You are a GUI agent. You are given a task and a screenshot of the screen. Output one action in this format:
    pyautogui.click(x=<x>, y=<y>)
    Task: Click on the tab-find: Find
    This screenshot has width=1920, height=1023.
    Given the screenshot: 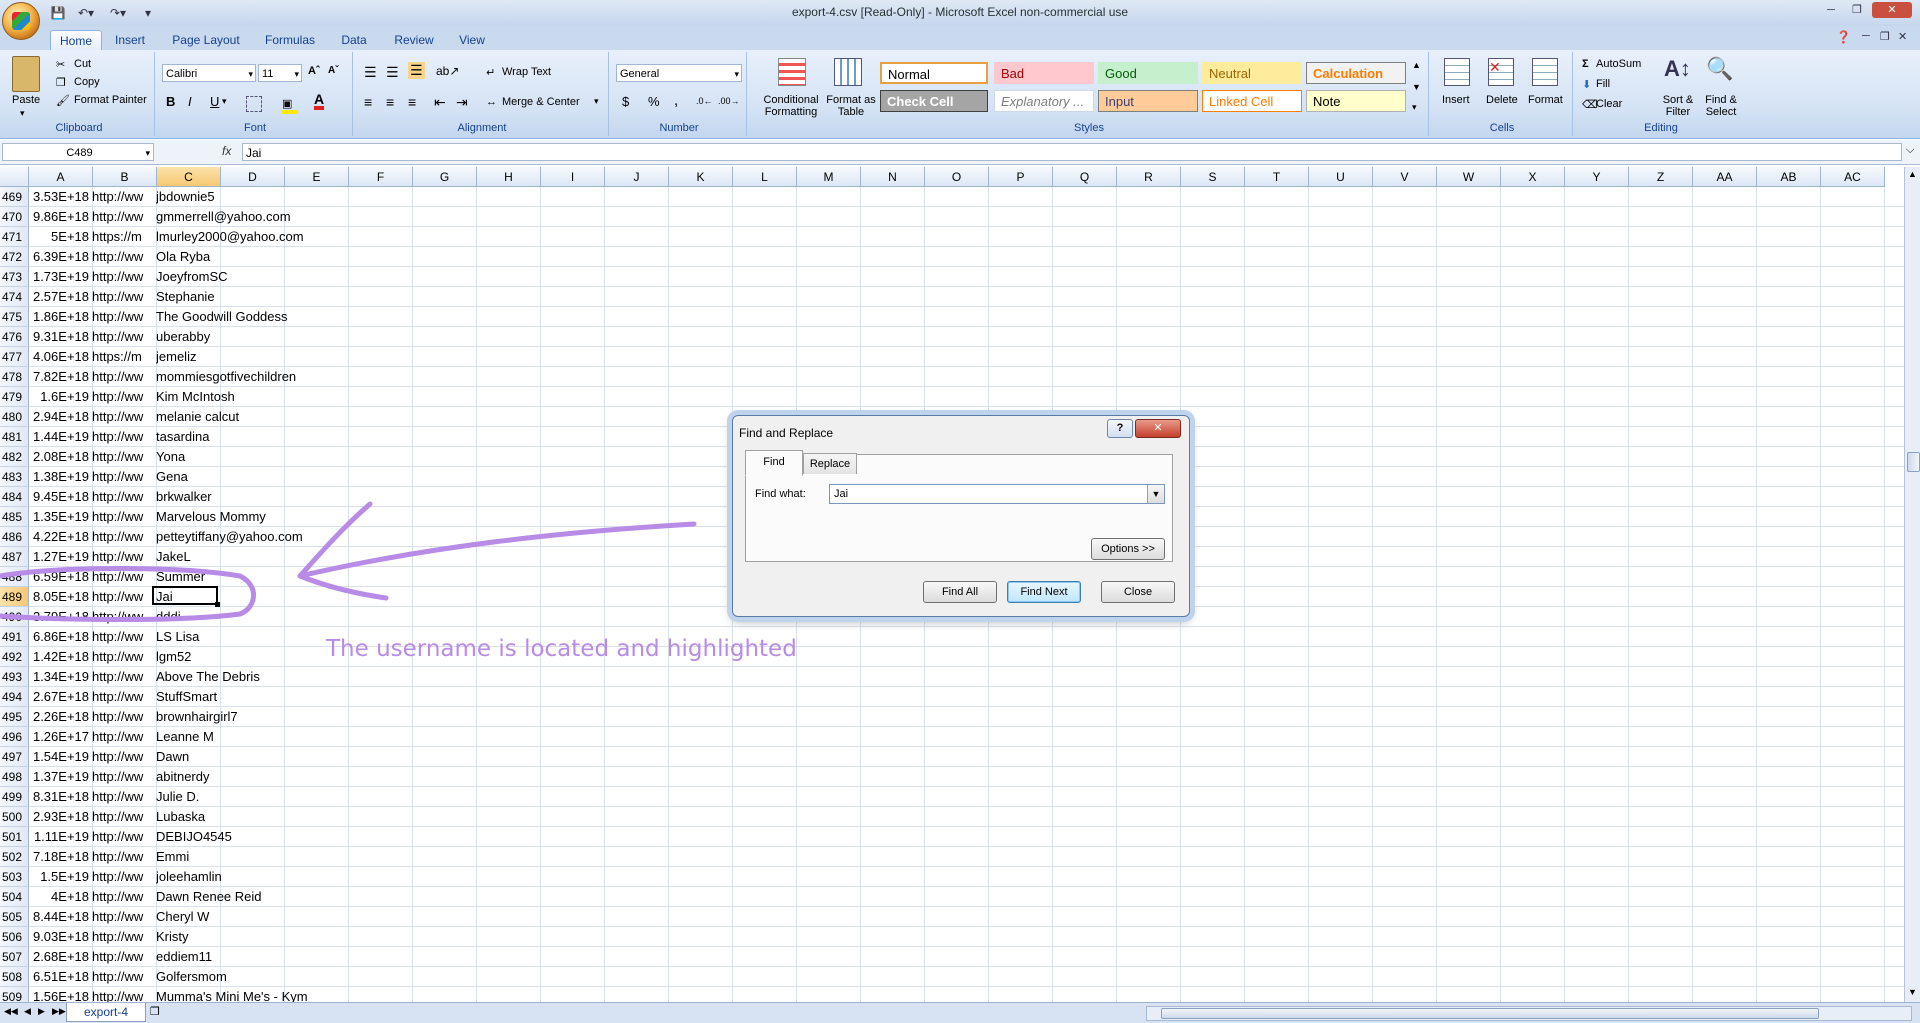 What is the action you would take?
    pyautogui.click(x=774, y=463)
    